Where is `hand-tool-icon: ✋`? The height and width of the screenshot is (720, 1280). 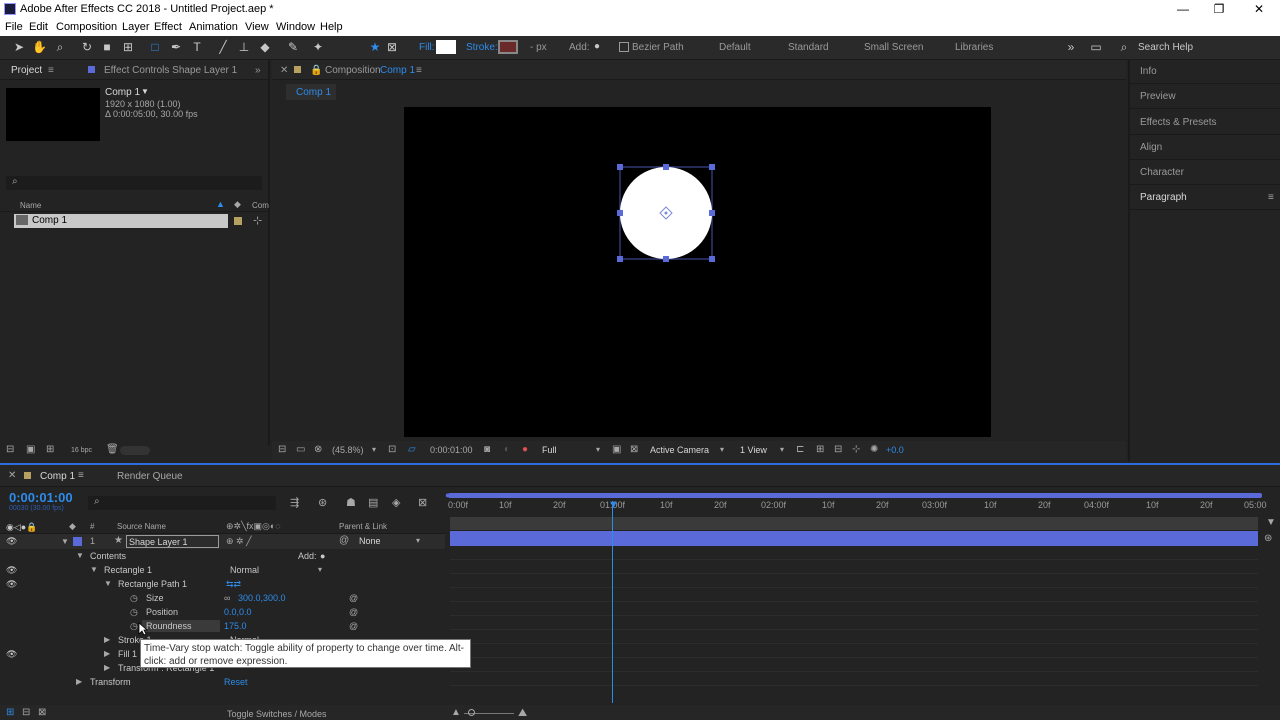
hand-tool-icon: ✋ is located at coordinates (39, 47).